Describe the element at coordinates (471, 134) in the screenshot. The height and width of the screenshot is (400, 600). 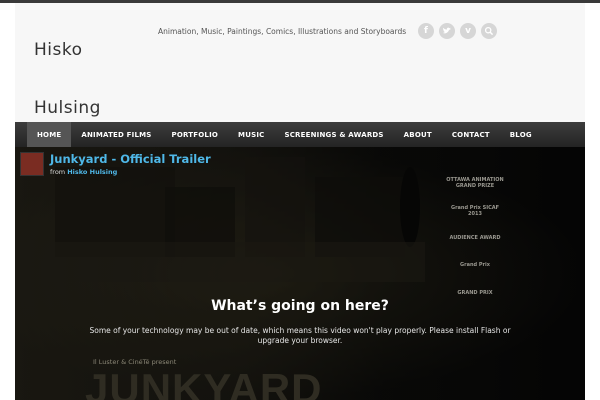
I see `nav-item-contact: CONTACT` at that location.